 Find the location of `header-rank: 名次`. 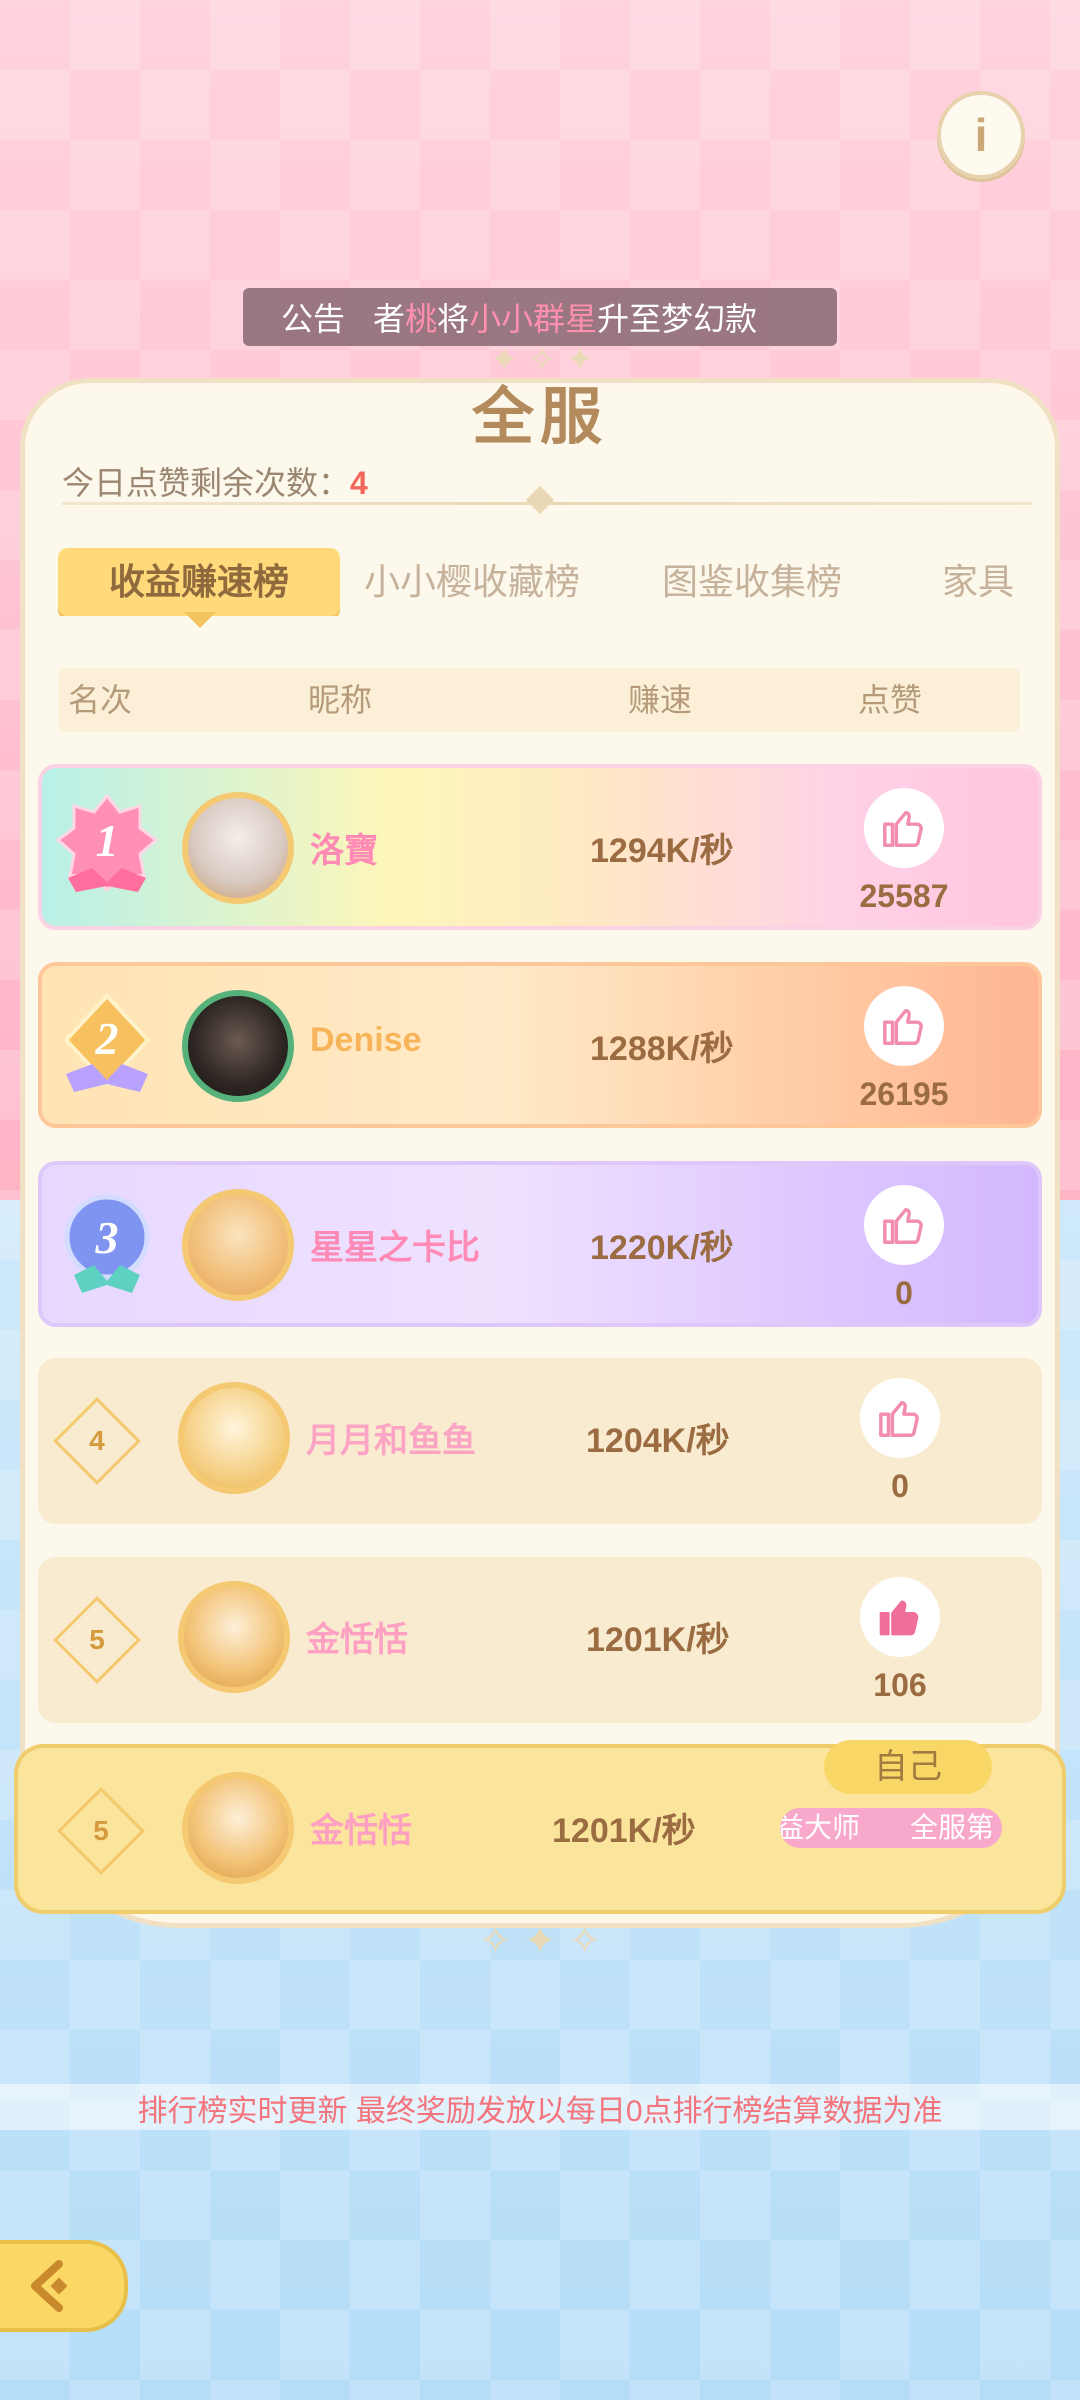

header-rank: 名次 is located at coordinates (100, 700).